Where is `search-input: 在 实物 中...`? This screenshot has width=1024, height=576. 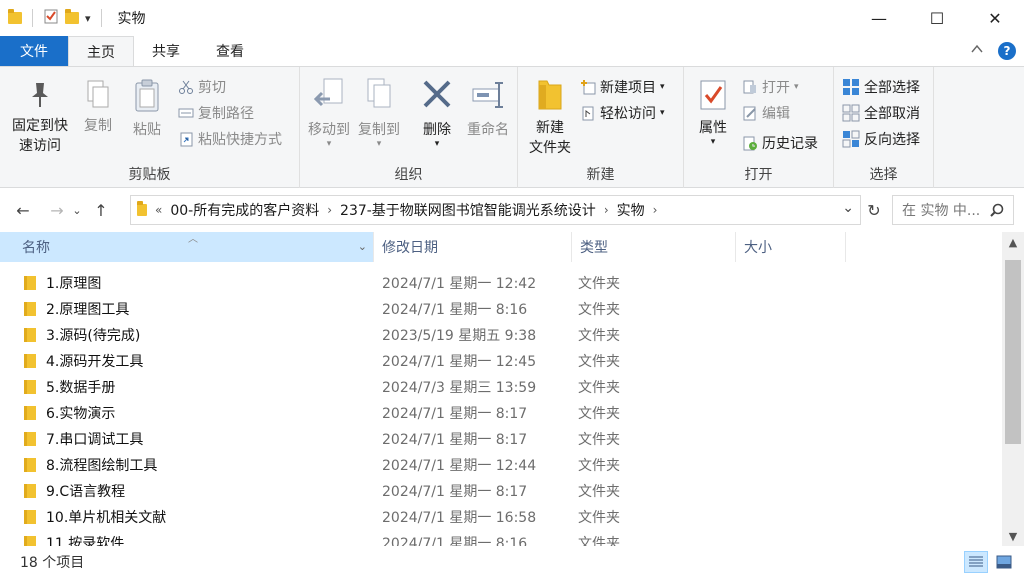
search-input: 在 实物 中... is located at coordinates (941, 210).